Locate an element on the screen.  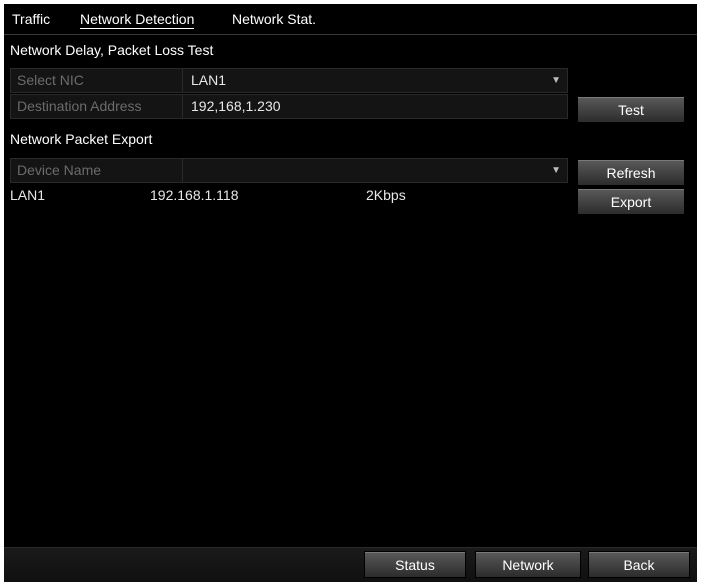
device-rate-cell: 2Kbps is located at coordinates (386, 195).